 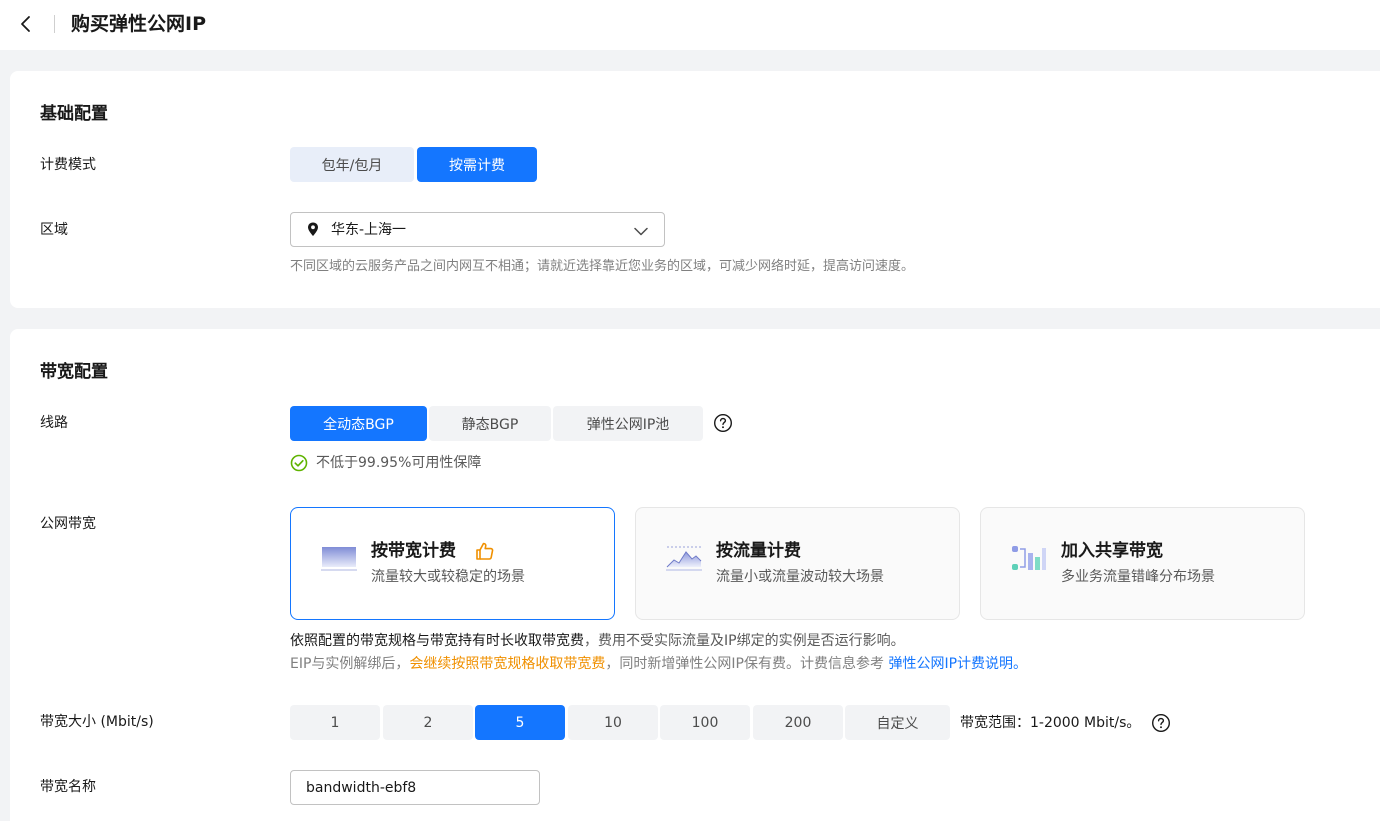 What do you see at coordinates (758, 551) in the screenshot?
I see `billing-by-traffic-title: 按流量计费` at bounding box center [758, 551].